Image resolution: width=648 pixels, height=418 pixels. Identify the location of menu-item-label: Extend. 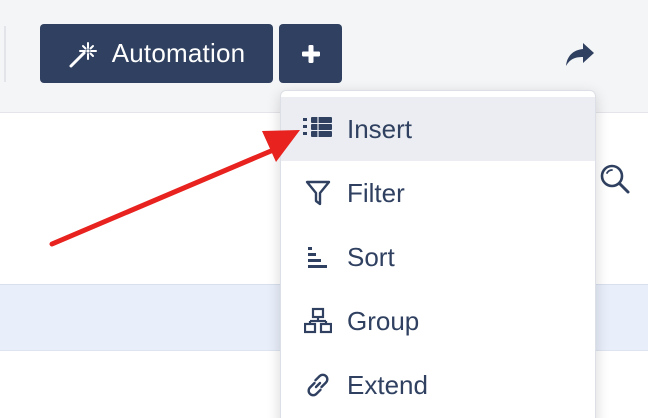
(387, 384).